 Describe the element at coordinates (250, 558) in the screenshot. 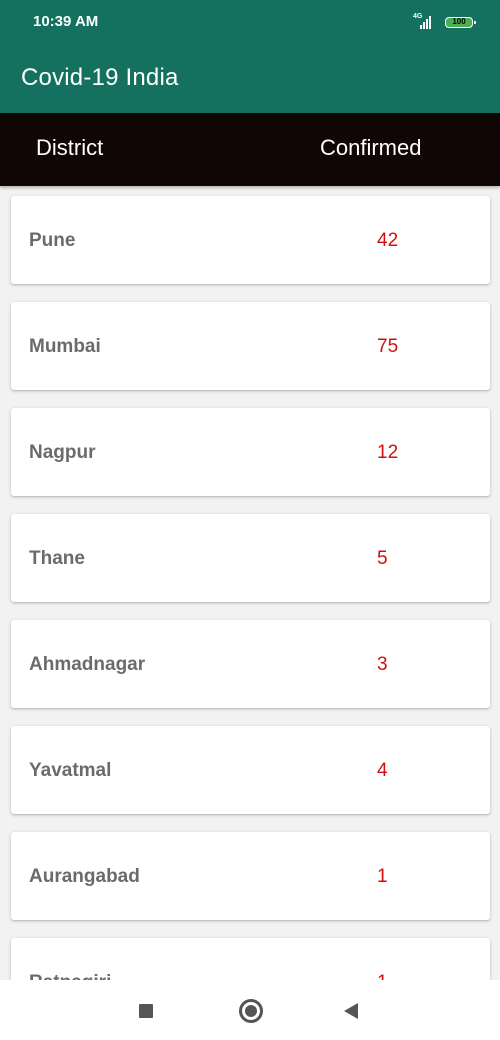

I see `list-item: Thane 5` at that location.